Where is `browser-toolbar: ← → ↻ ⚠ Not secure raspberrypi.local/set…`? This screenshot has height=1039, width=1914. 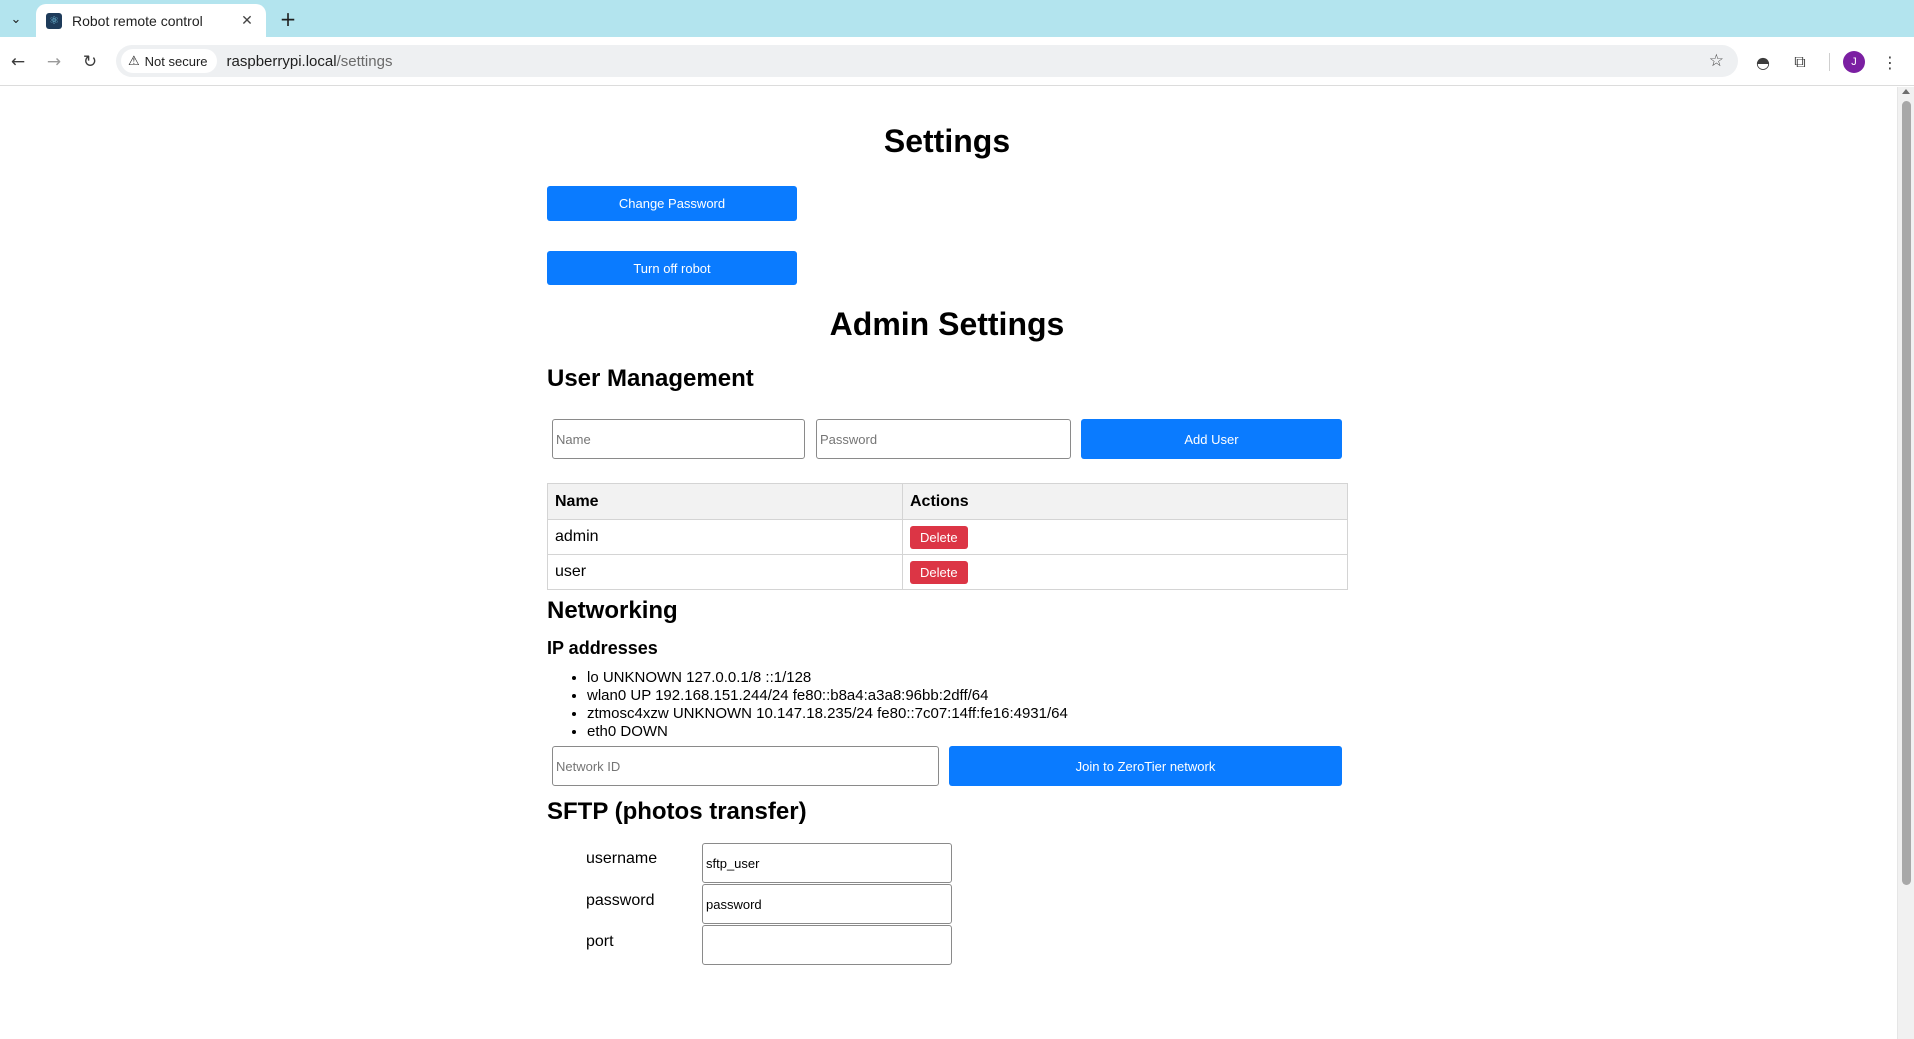
browser-toolbar: ← → ↻ ⚠ Not secure raspberrypi.local/set… is located at coordinates (957, 61).